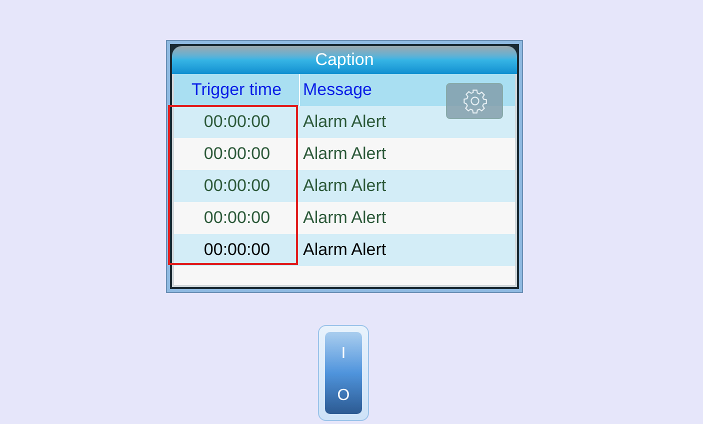  Describe the element at coordinates (343, 396) in the screenshot. I see `off-label: O` at that location.